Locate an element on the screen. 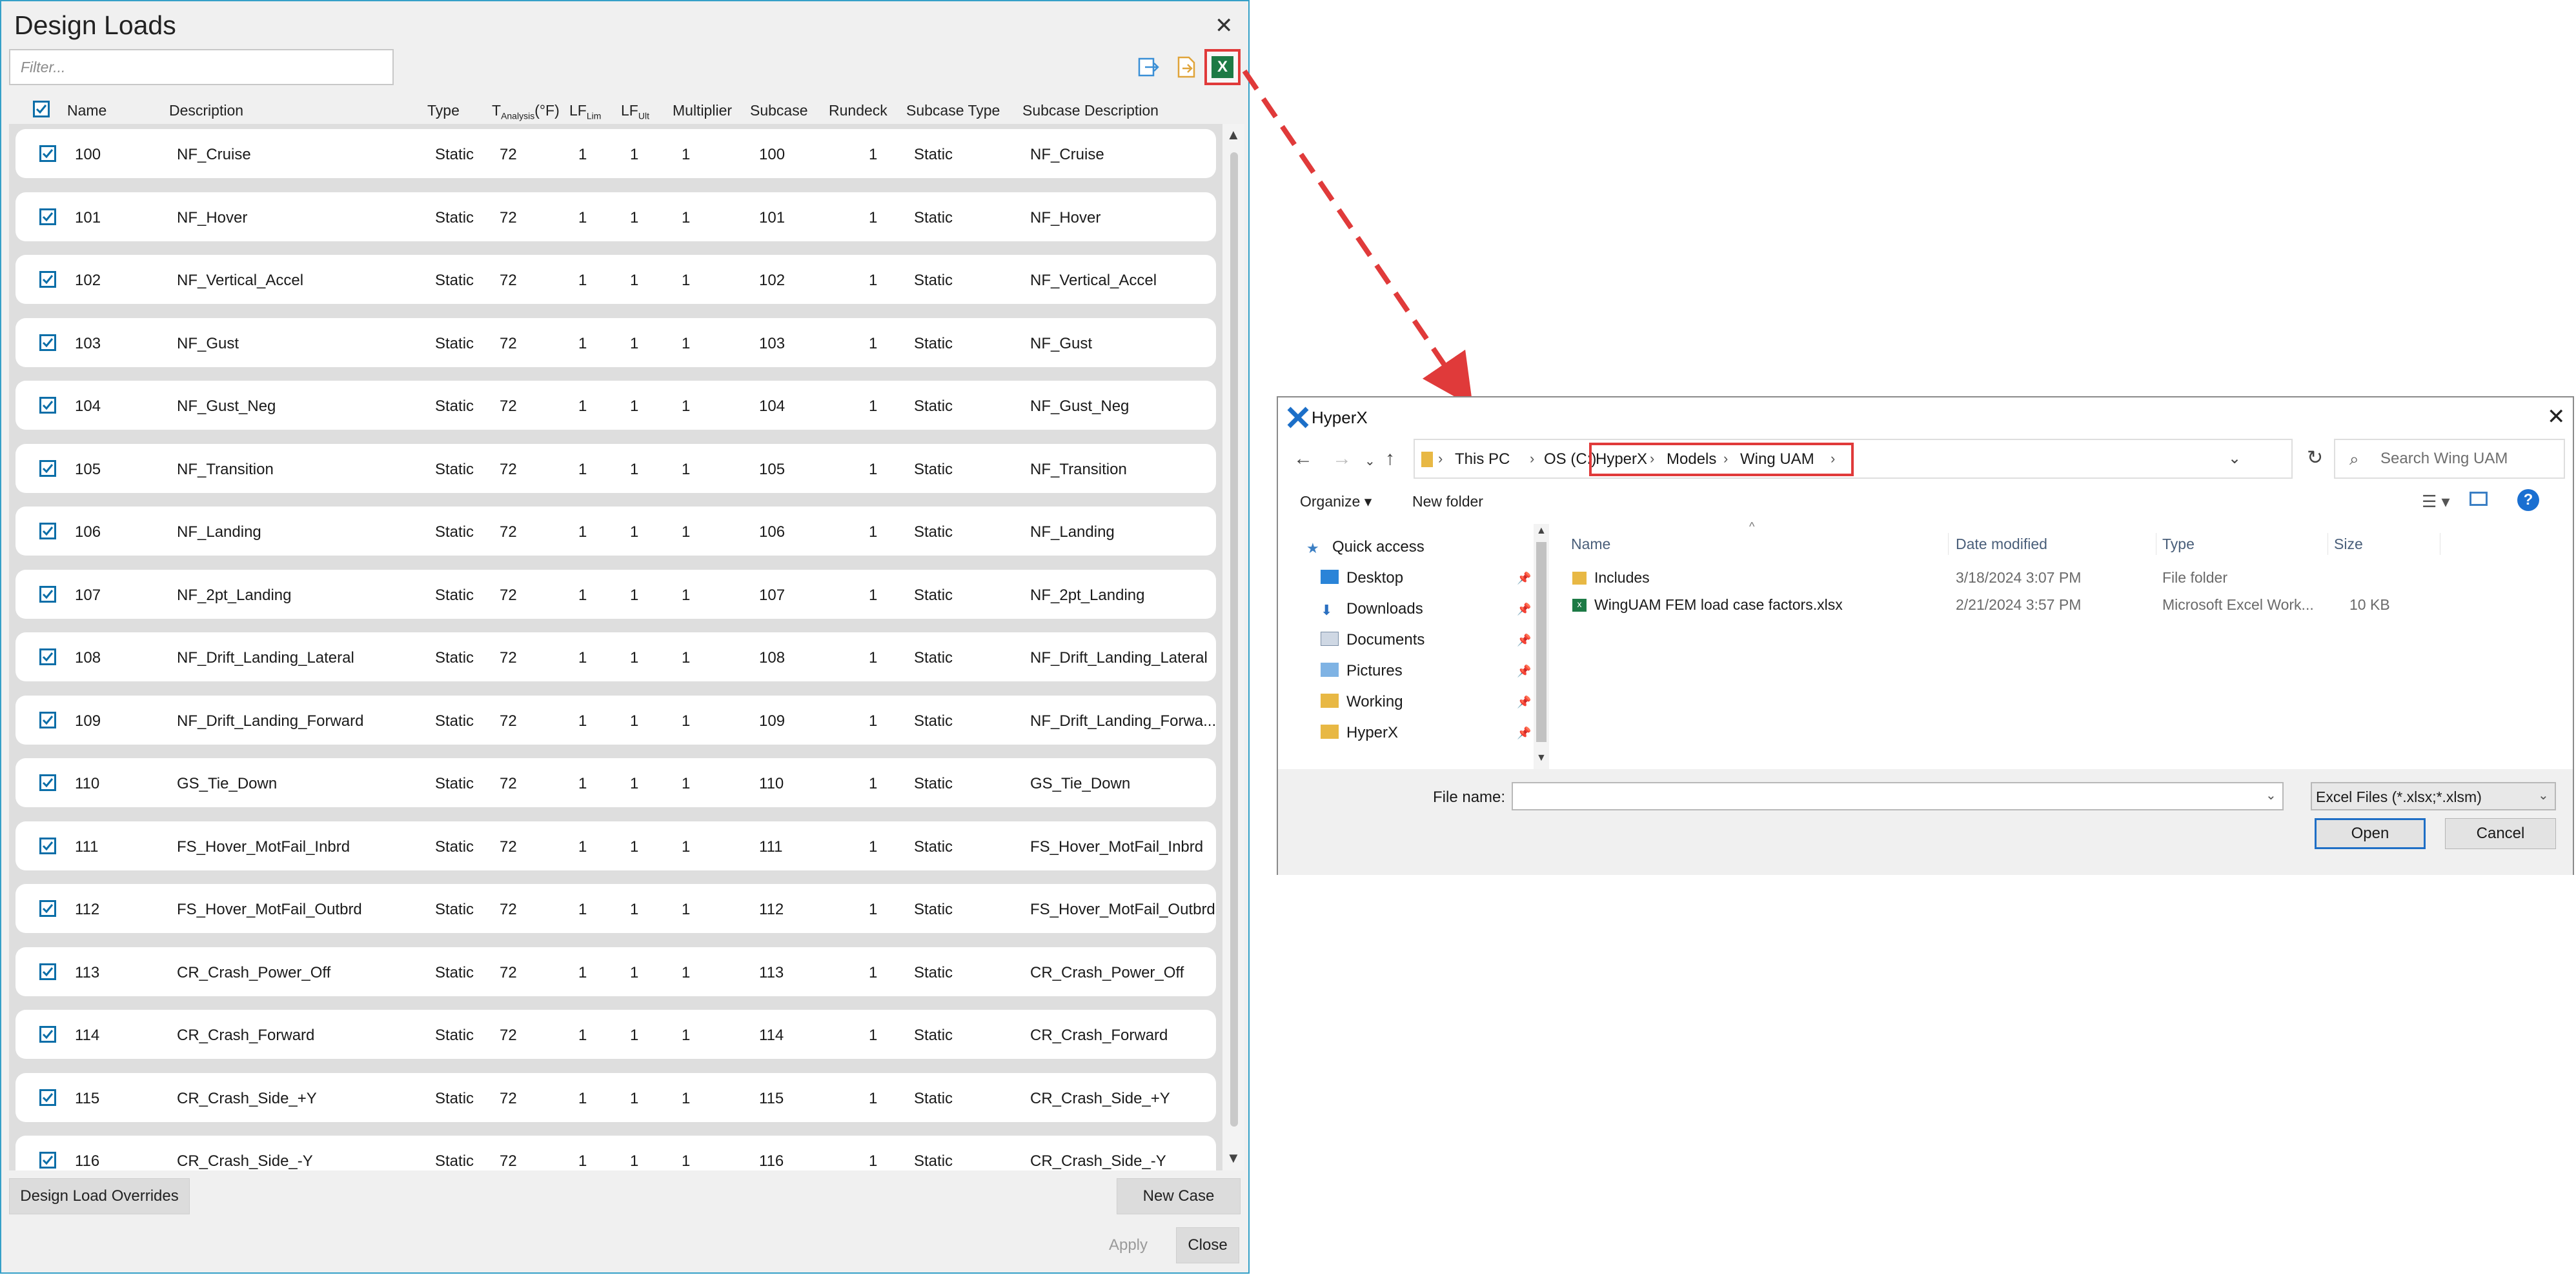 This screenshot has height=1275, width=2576. filter-input is located at coordinates (201, 67).